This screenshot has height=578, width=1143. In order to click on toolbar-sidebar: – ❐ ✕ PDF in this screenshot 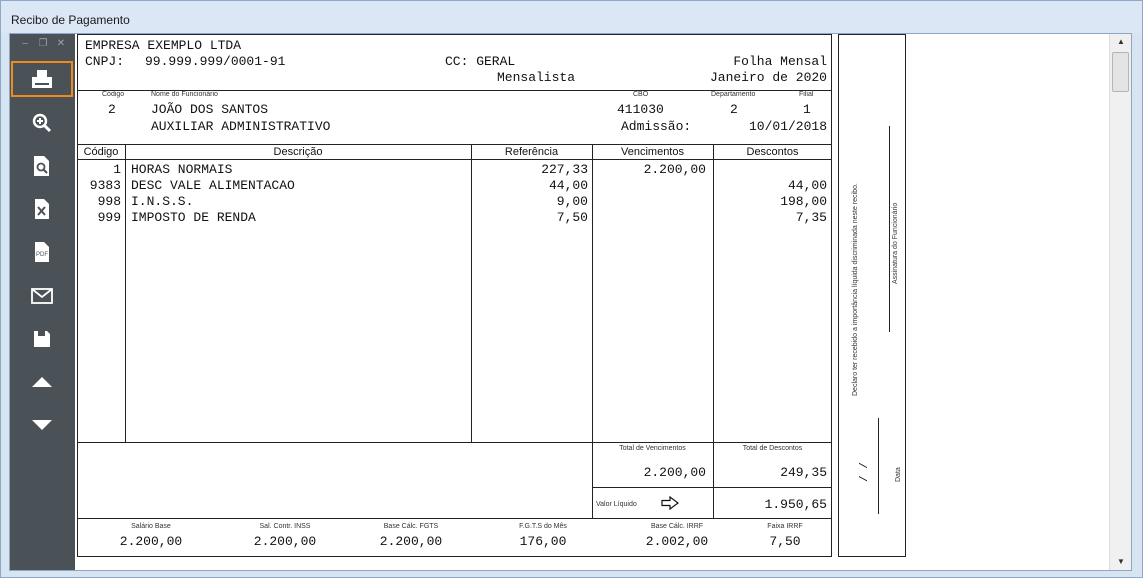, I will do `click(42, 302)`.